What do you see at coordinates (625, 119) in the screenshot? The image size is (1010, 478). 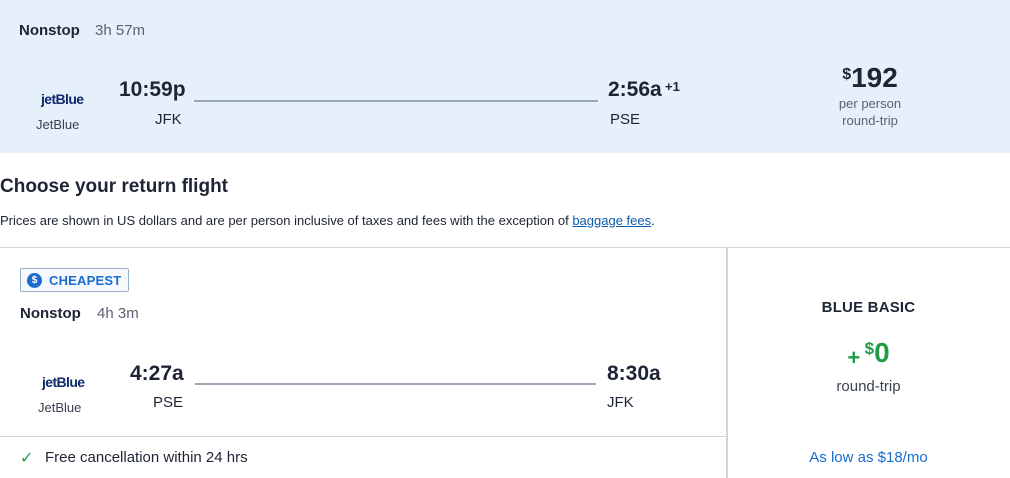 I see `outbound-arrive-airport: PSE` at bounding box center [625, 119].